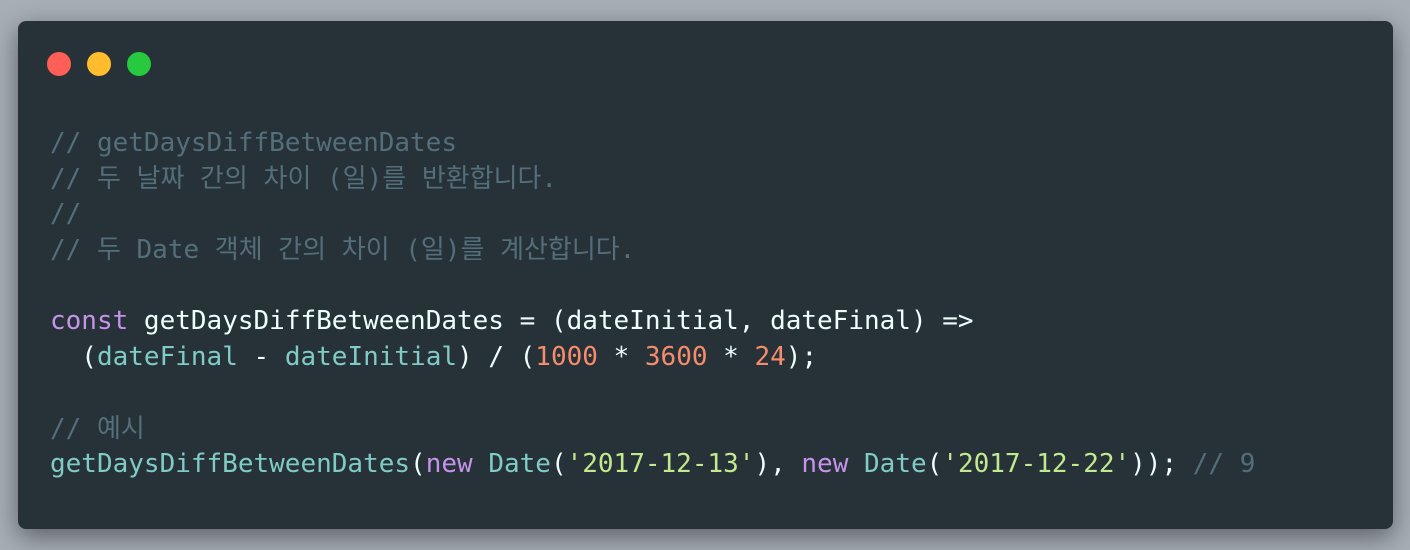  Describe the element at coordinates (652, 215) in the screenshot. I see `code-line: //` at that location.